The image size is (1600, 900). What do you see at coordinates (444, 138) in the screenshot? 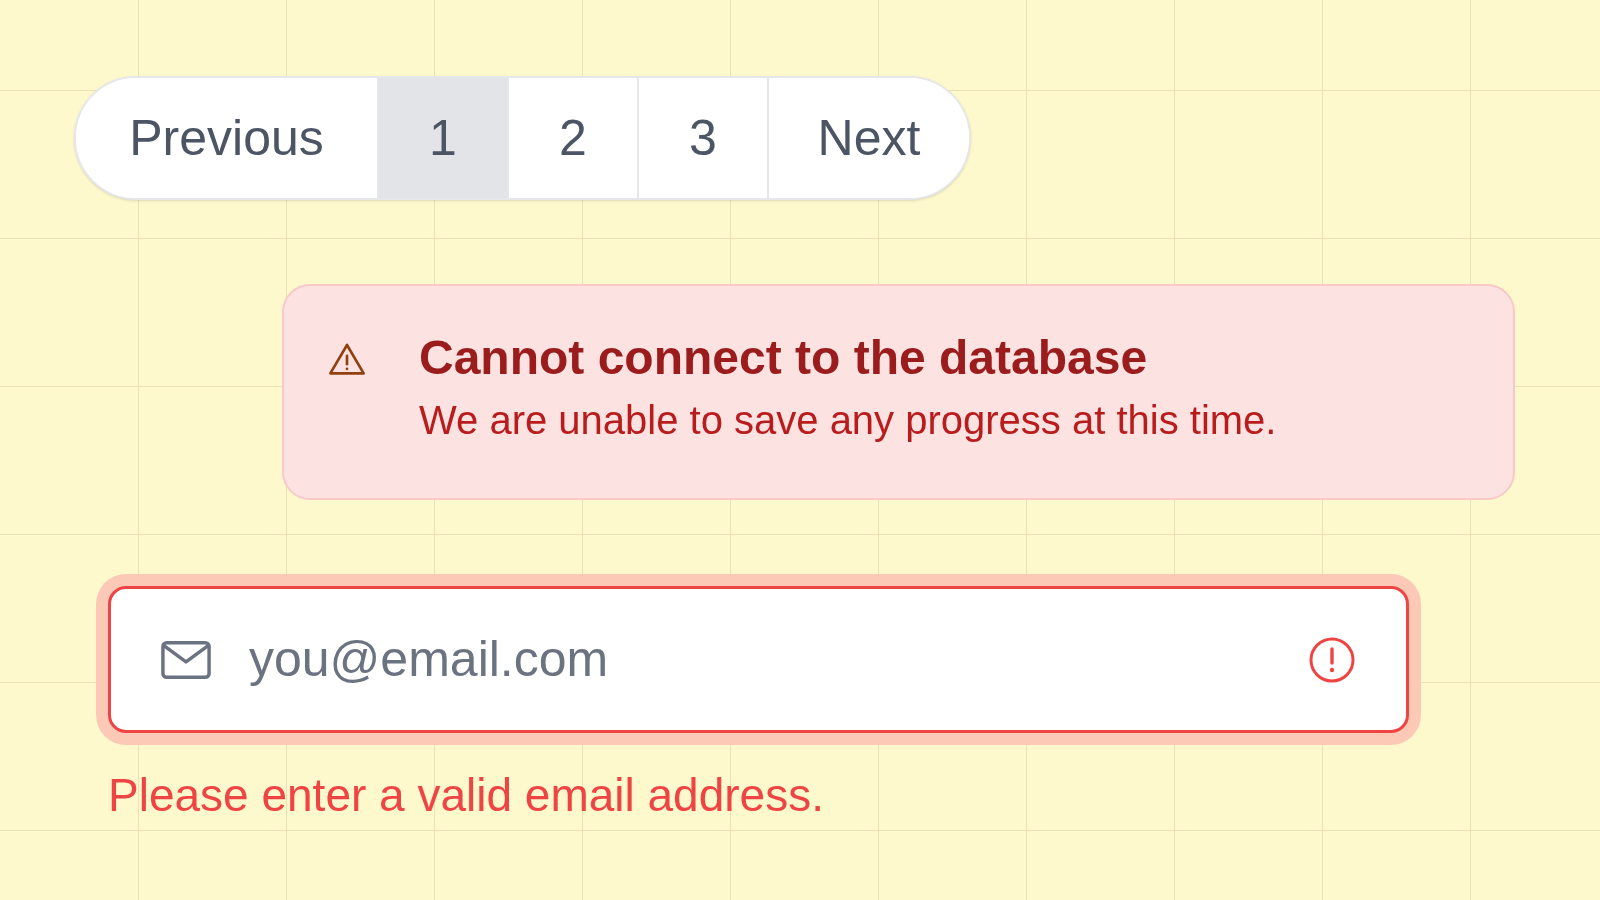
I see `page-button: 1` at bounding box center [444, 138].